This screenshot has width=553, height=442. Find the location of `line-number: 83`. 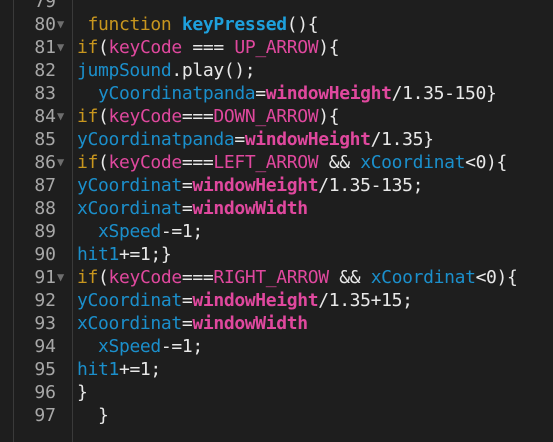

line-number: 83 is located at coordinates (45, 93).